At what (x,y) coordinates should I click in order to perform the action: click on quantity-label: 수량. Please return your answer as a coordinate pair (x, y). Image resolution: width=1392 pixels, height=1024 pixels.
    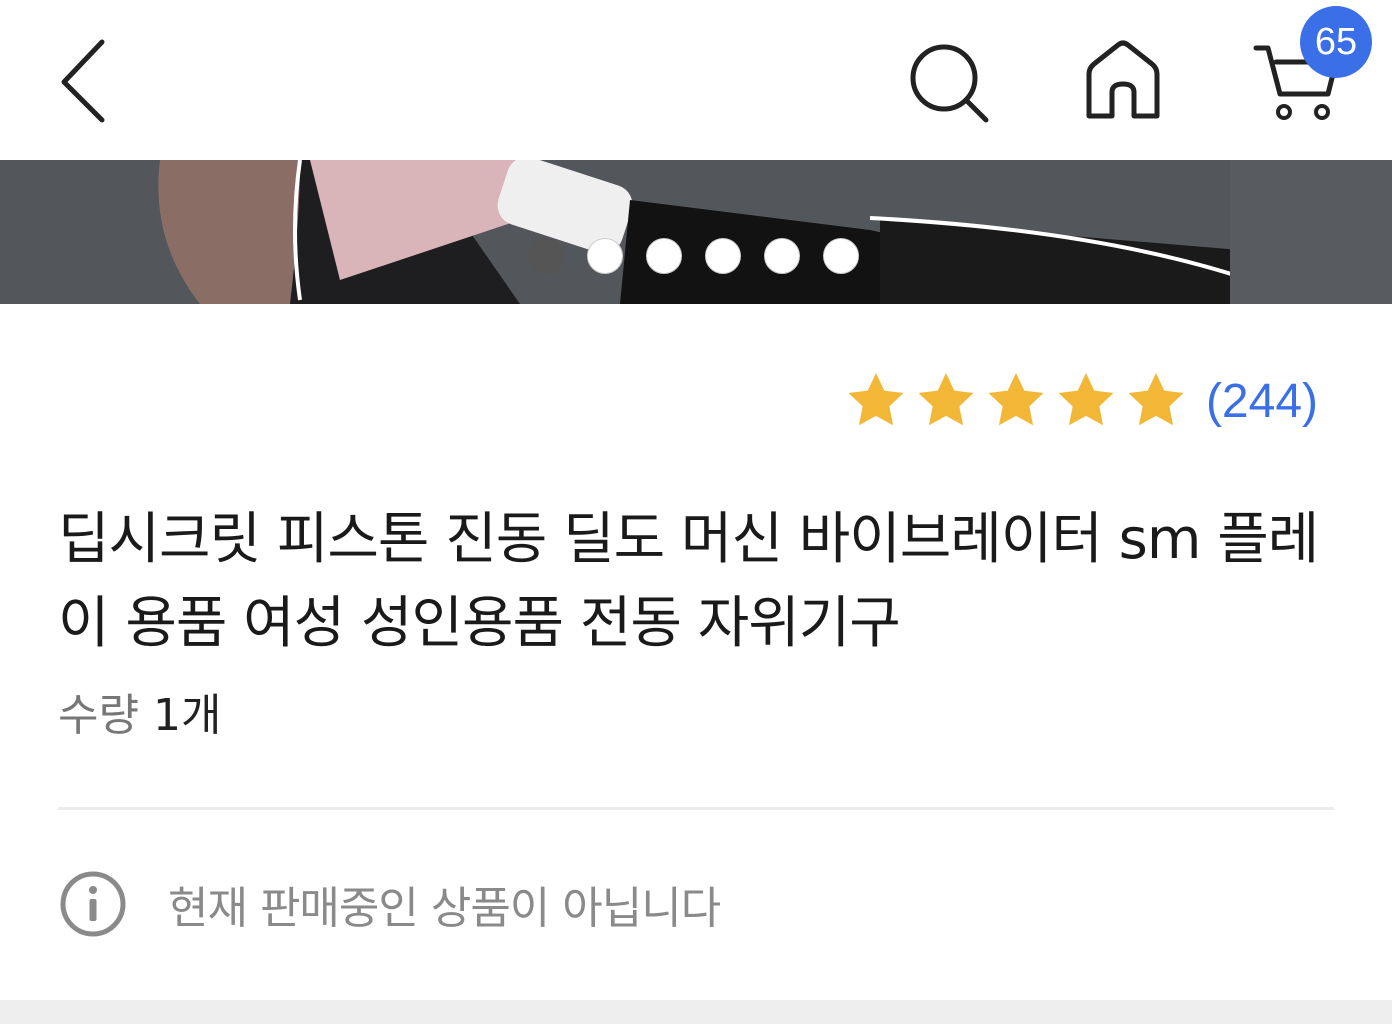
    Looking at the image, I should click on (98, 715).